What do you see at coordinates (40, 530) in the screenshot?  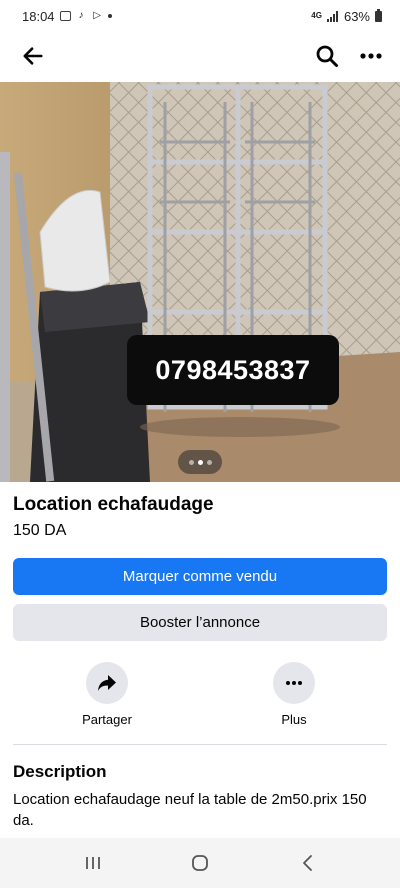 I see `listing-price: 150 DA` at bounding box center [40, 530].